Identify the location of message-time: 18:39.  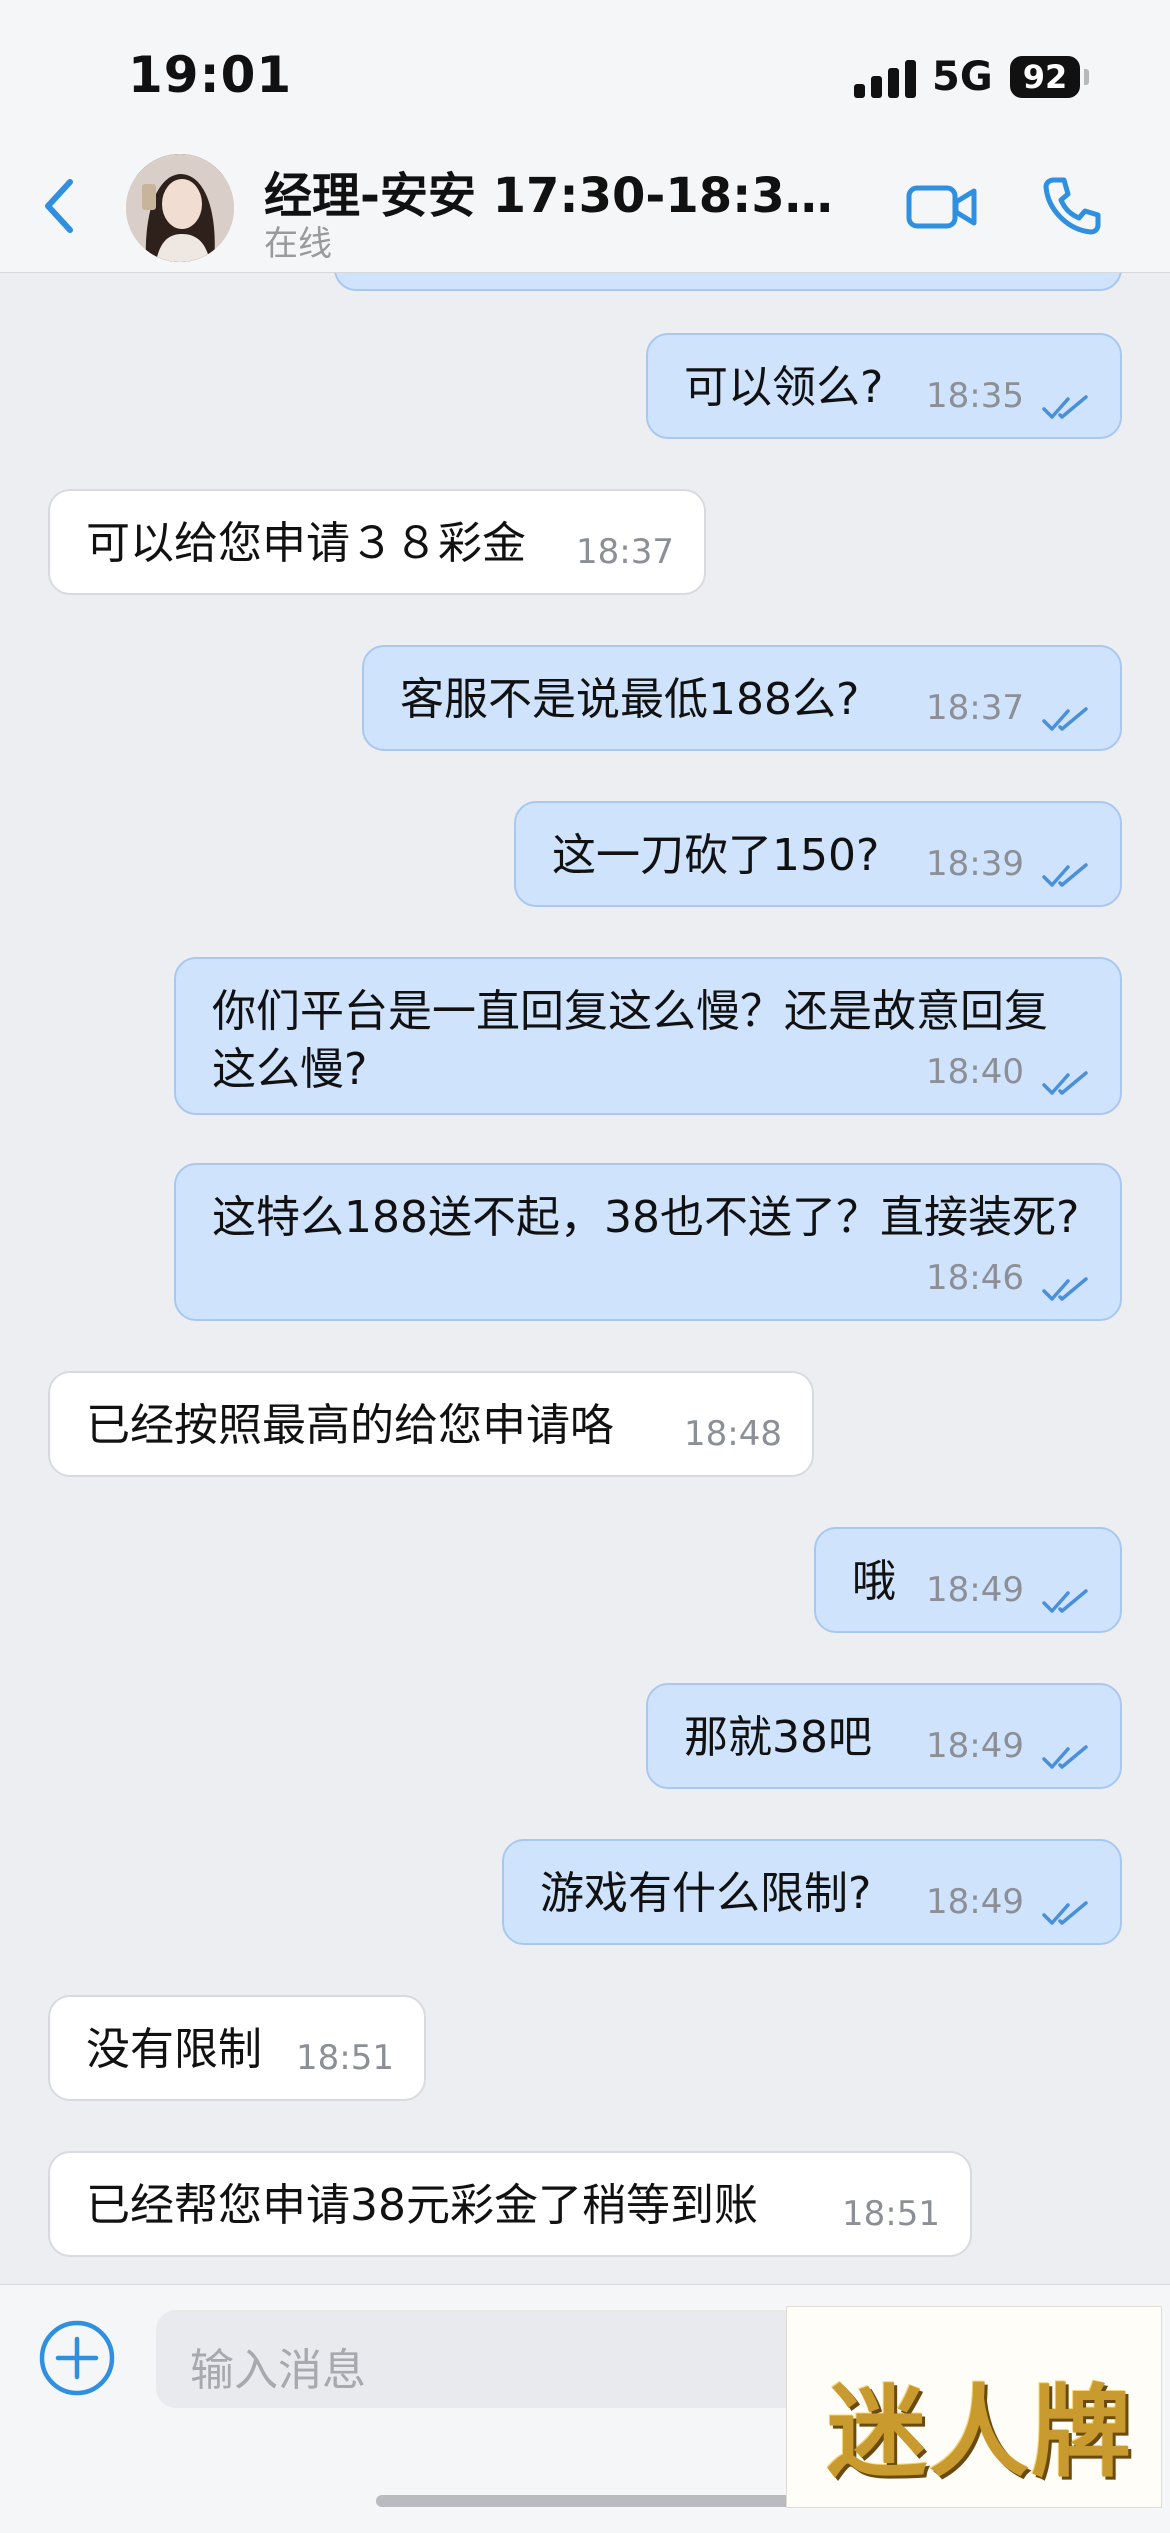
(975, 864).